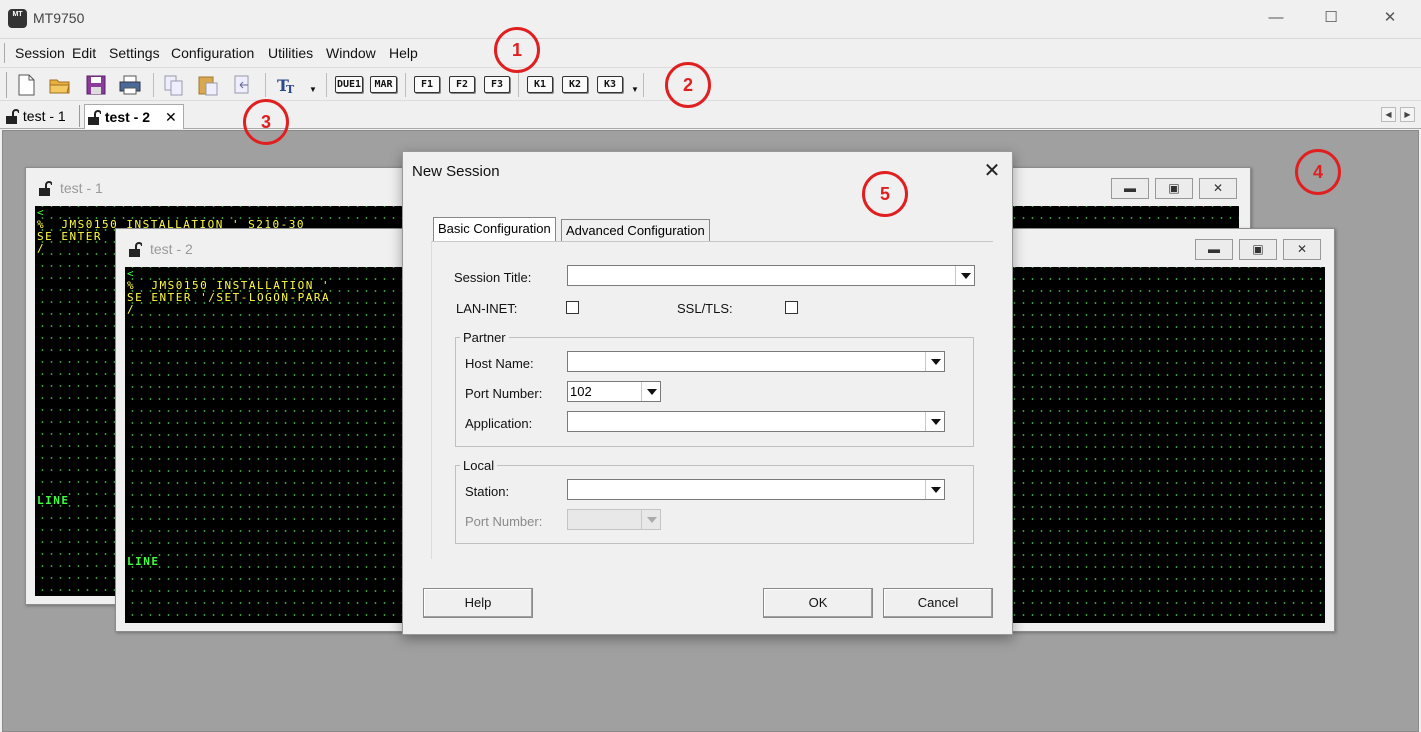  What do you see at coordinates (1331, 18) in the screenshot?
I see `maximize-button: ☐` at bounding box center [1331, 18].